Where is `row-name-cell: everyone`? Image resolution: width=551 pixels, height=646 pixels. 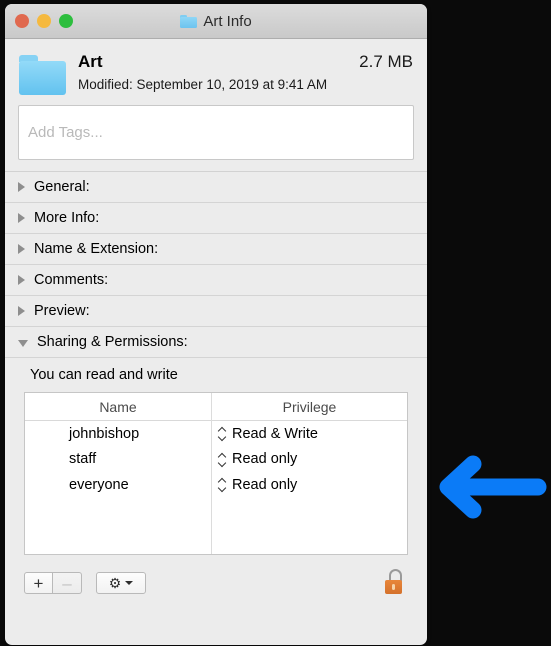 row-name-cell: everyone is located at coordinates (118, 485).